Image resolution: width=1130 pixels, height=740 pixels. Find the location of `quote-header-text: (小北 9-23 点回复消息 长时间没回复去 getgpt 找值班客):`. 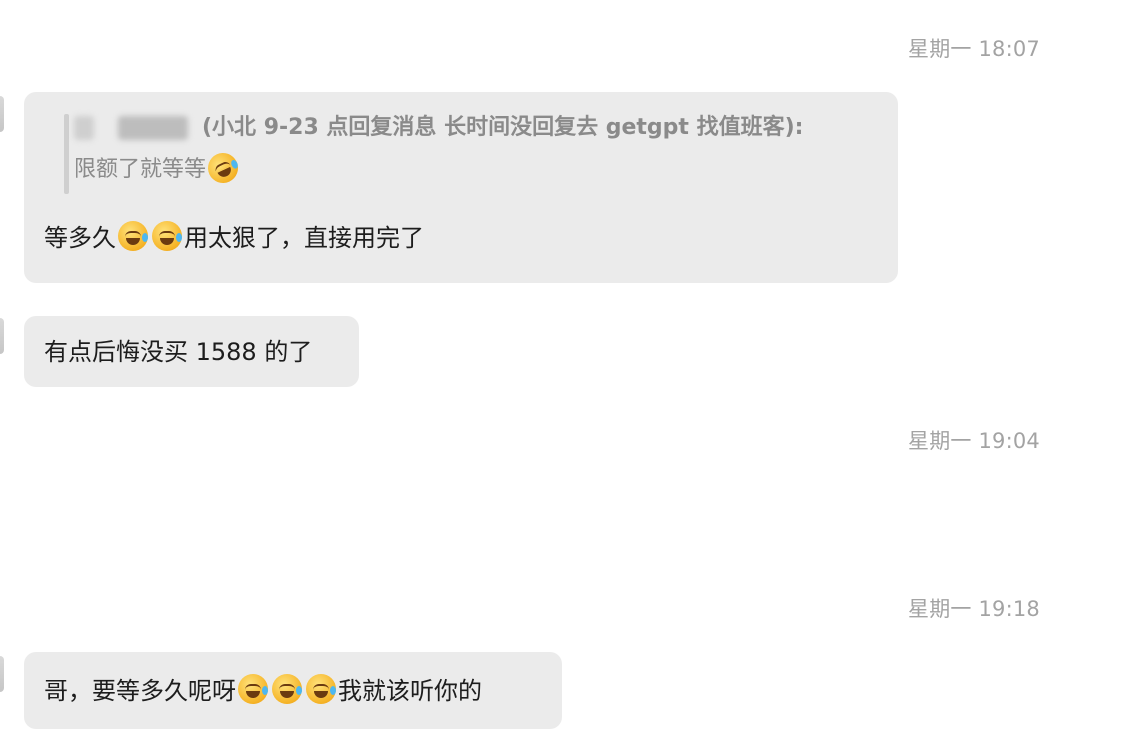

quote-header-text: (小北 9-23 点回复消息 长时间没回复去 getgpt 找值班客): is located at coordinates (503, 127).